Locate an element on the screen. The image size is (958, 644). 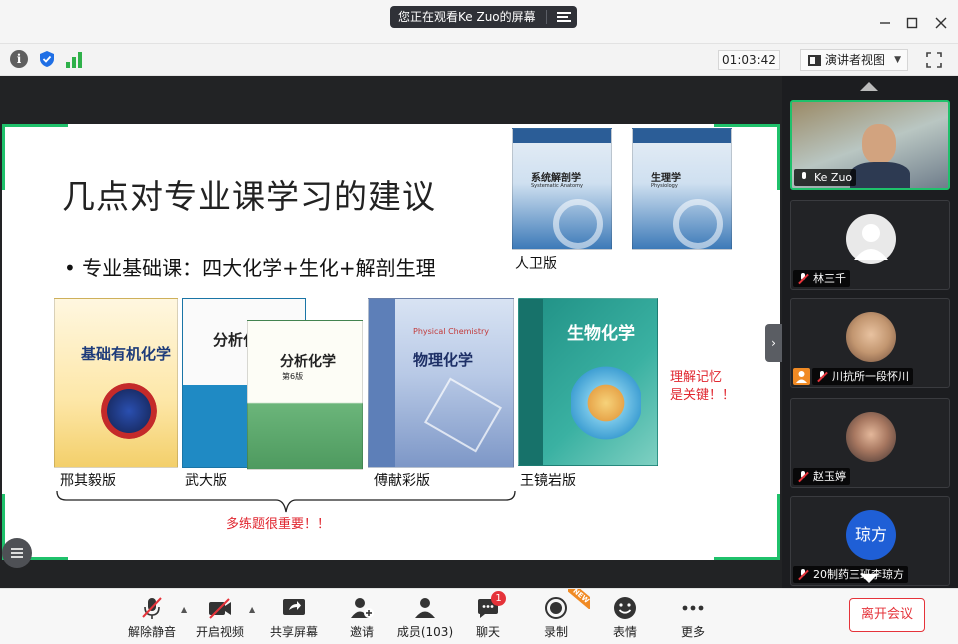
meeting-info-bar: i 01:03:42 演讲者视图 ▼ is located at coordinates (479, 60).